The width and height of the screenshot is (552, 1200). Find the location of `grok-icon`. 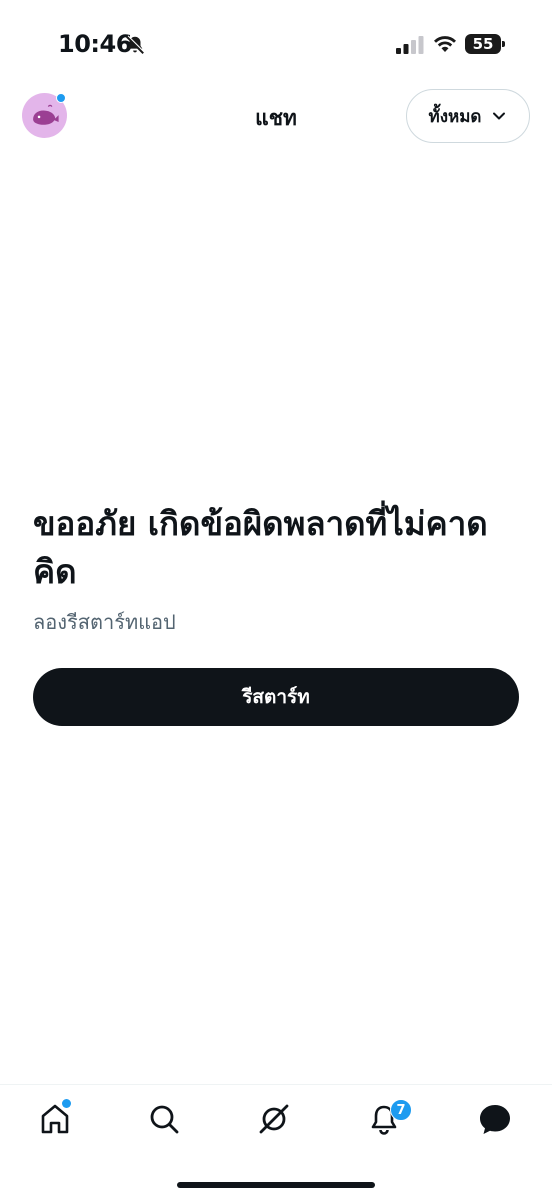

grok-icon is located at coordinates (274, 1119).